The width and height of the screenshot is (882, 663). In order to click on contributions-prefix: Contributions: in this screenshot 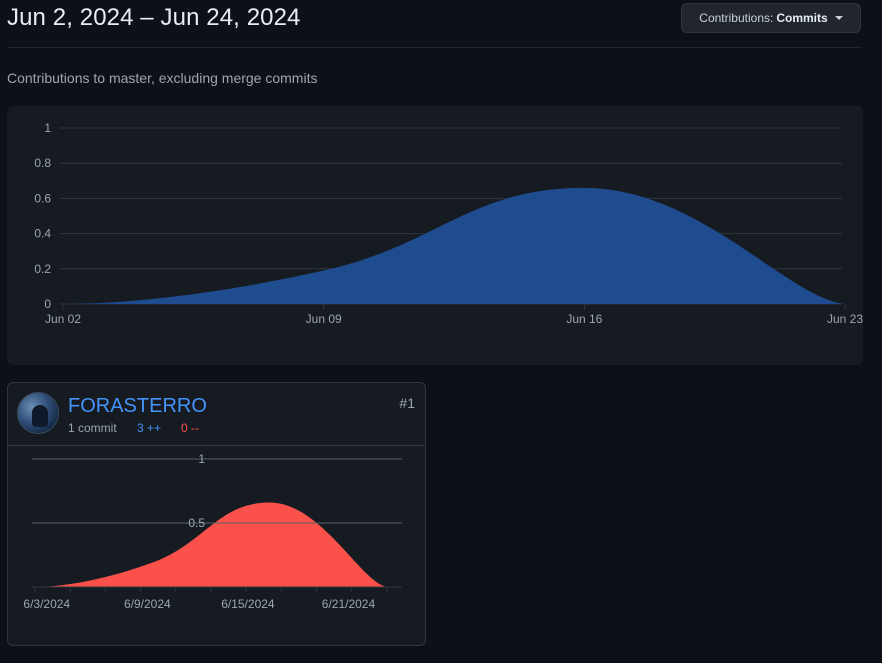, I will do `click(736, 18)`.